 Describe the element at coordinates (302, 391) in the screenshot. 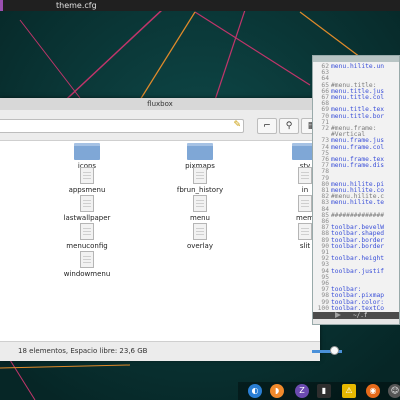

I see `purple-app-icon: Z` at that location.